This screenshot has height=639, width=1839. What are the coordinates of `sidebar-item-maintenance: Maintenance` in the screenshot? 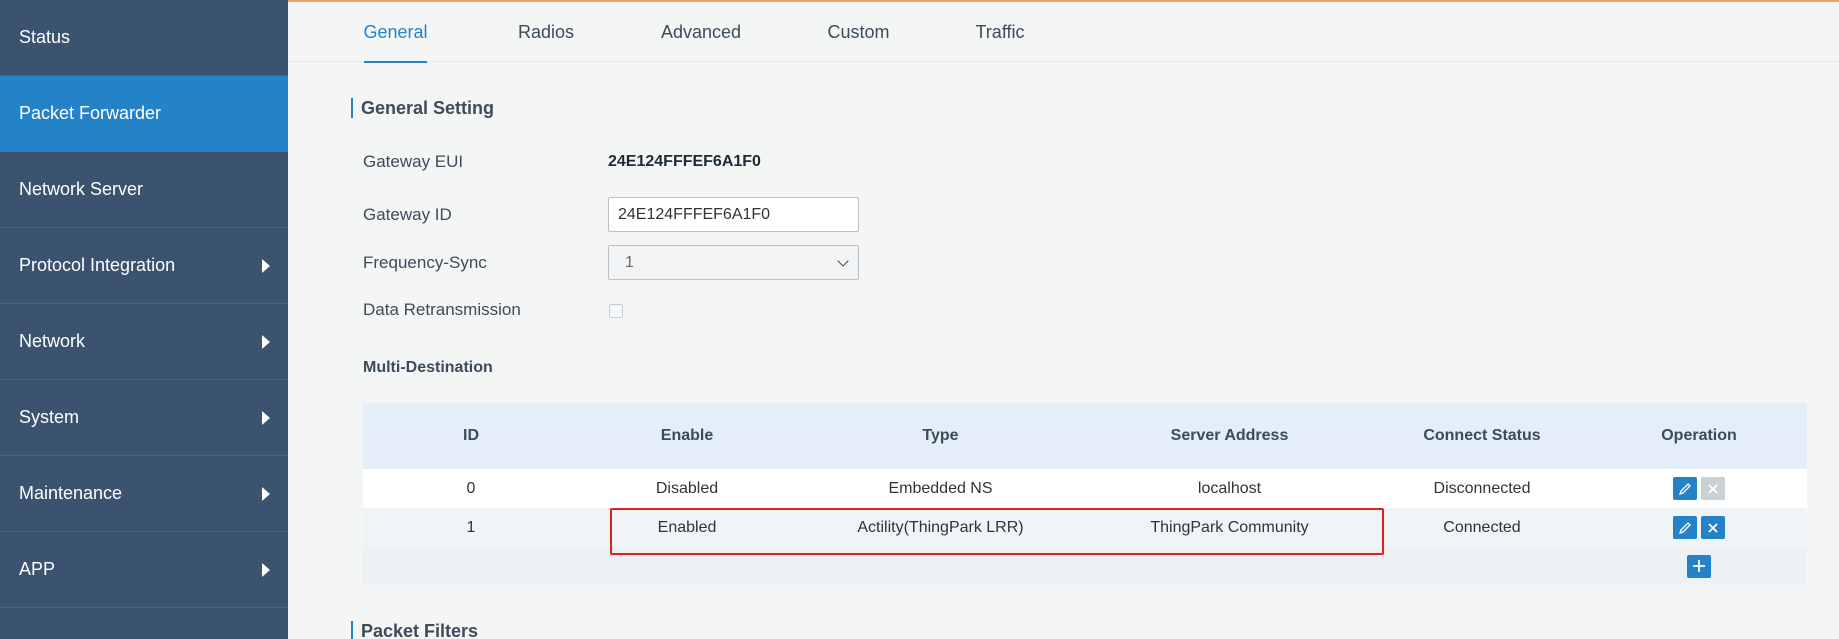 It's located at (144, 494).